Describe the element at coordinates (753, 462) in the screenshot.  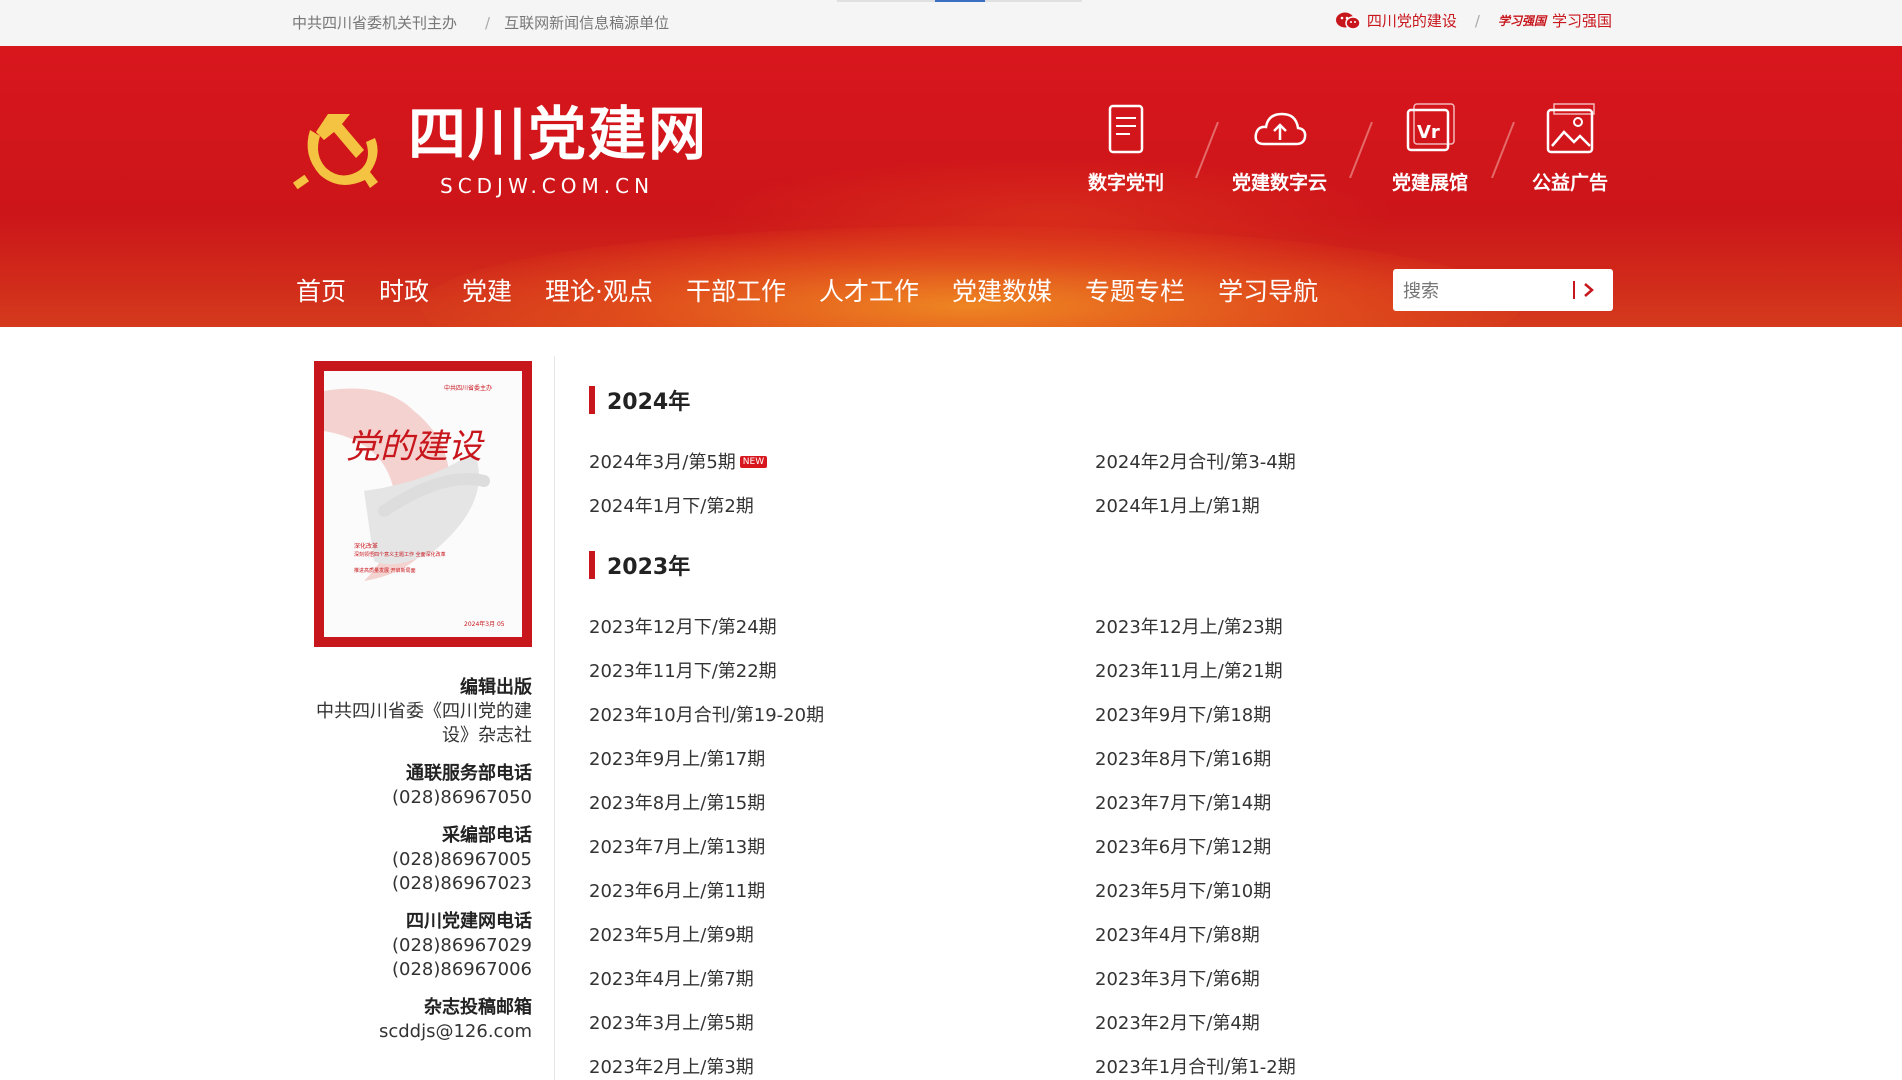
I see `new-badge: NEW` at that location.